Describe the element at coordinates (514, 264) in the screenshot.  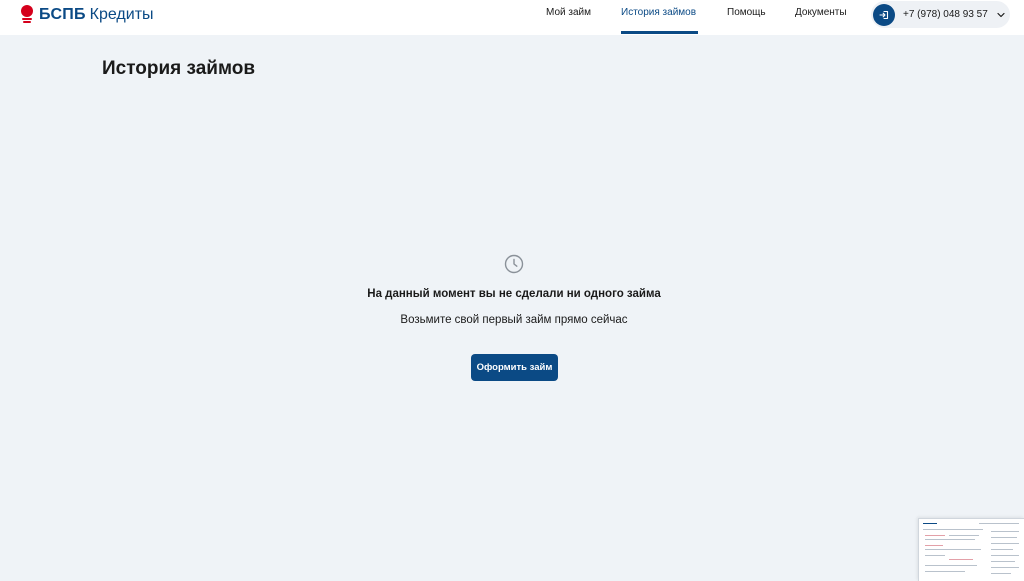
I see `clock-icon` at that location.